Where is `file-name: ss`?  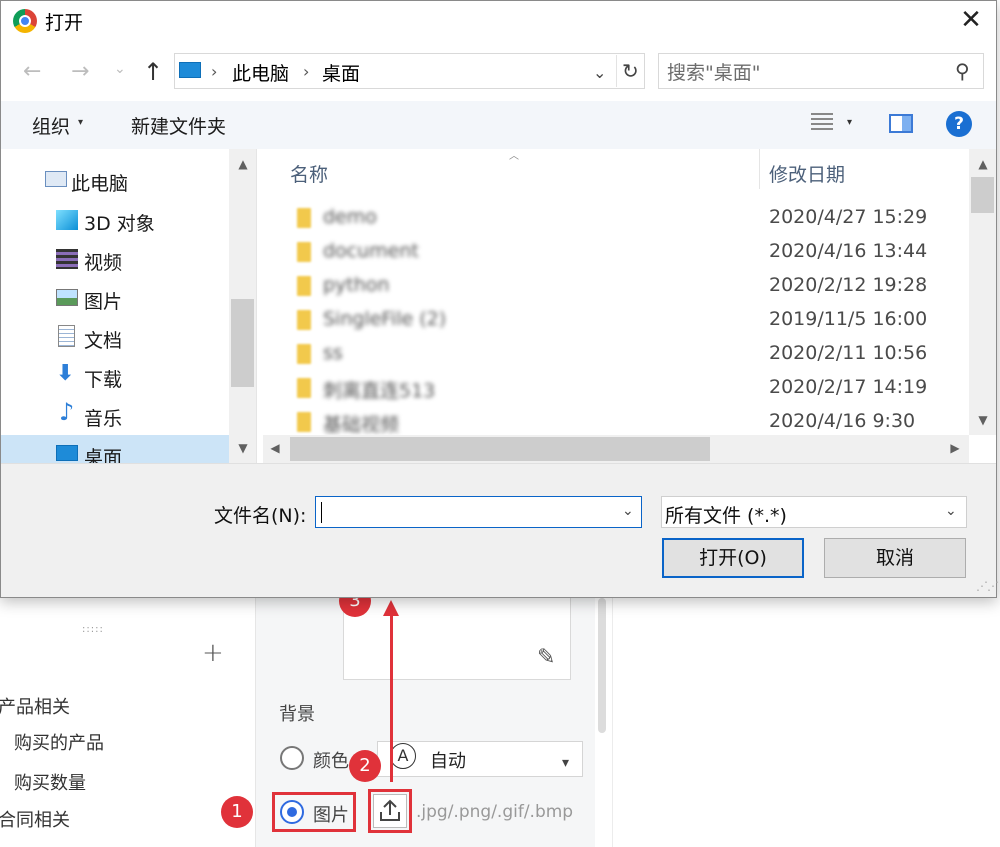 file-name: ss is located at coordinates (333, 353).